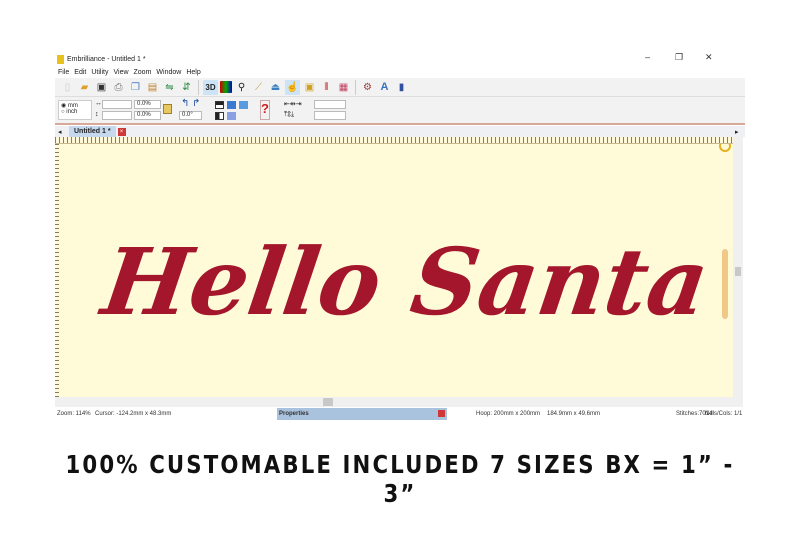 The height and width of the screenshot is (533, 800). I want to click on spacing-field-v, so click(330, 115).